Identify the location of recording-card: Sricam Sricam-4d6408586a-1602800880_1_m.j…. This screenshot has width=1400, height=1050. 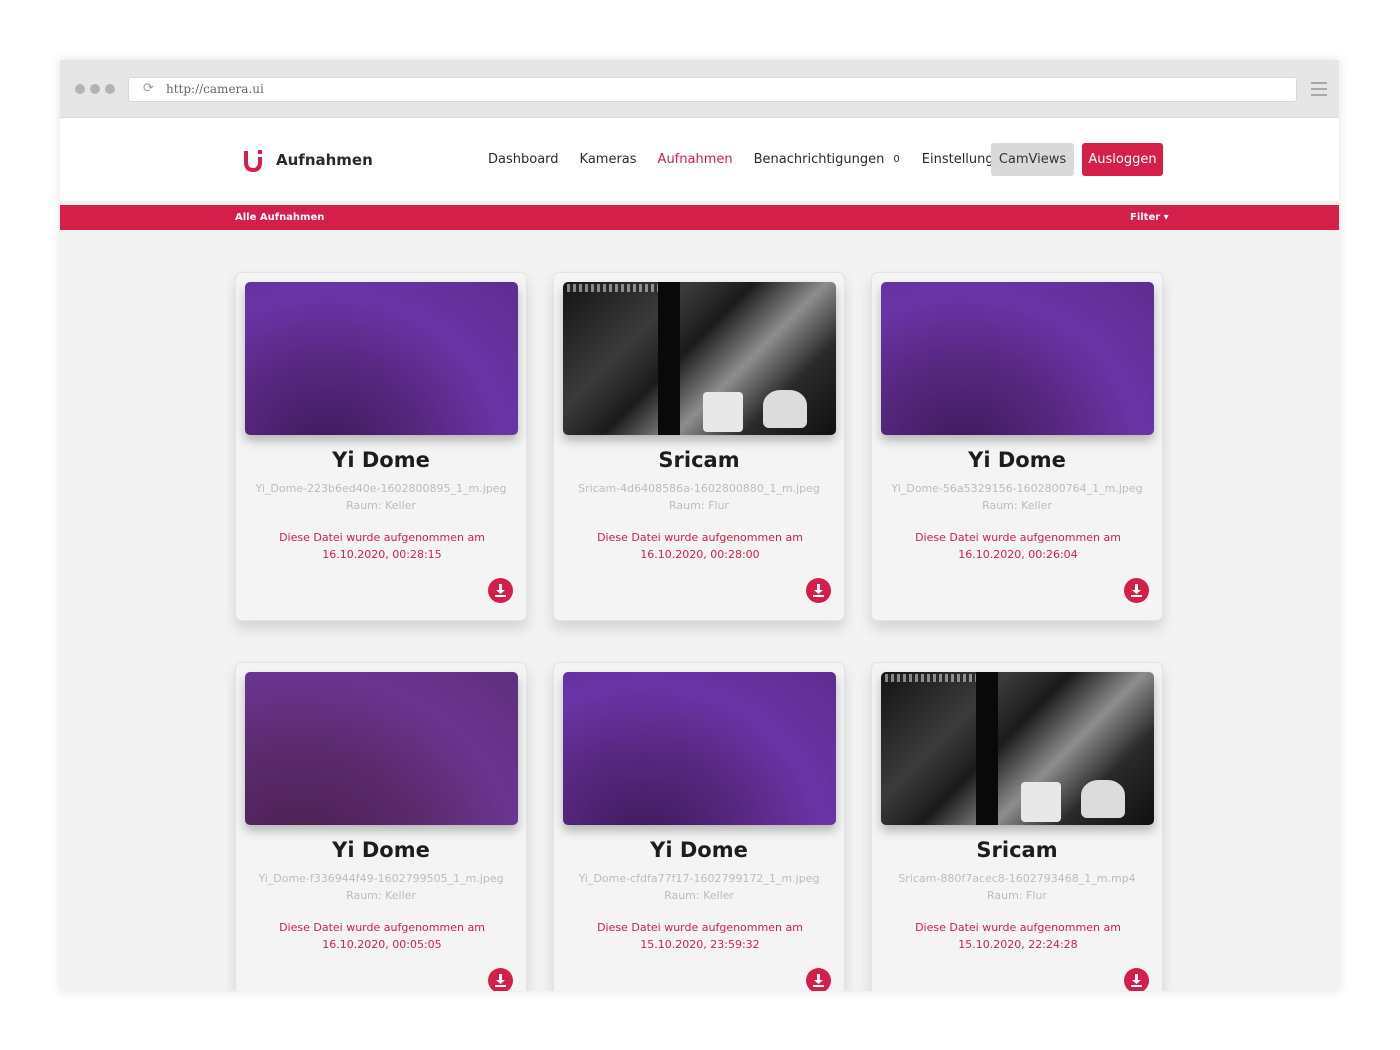
(699, 446).